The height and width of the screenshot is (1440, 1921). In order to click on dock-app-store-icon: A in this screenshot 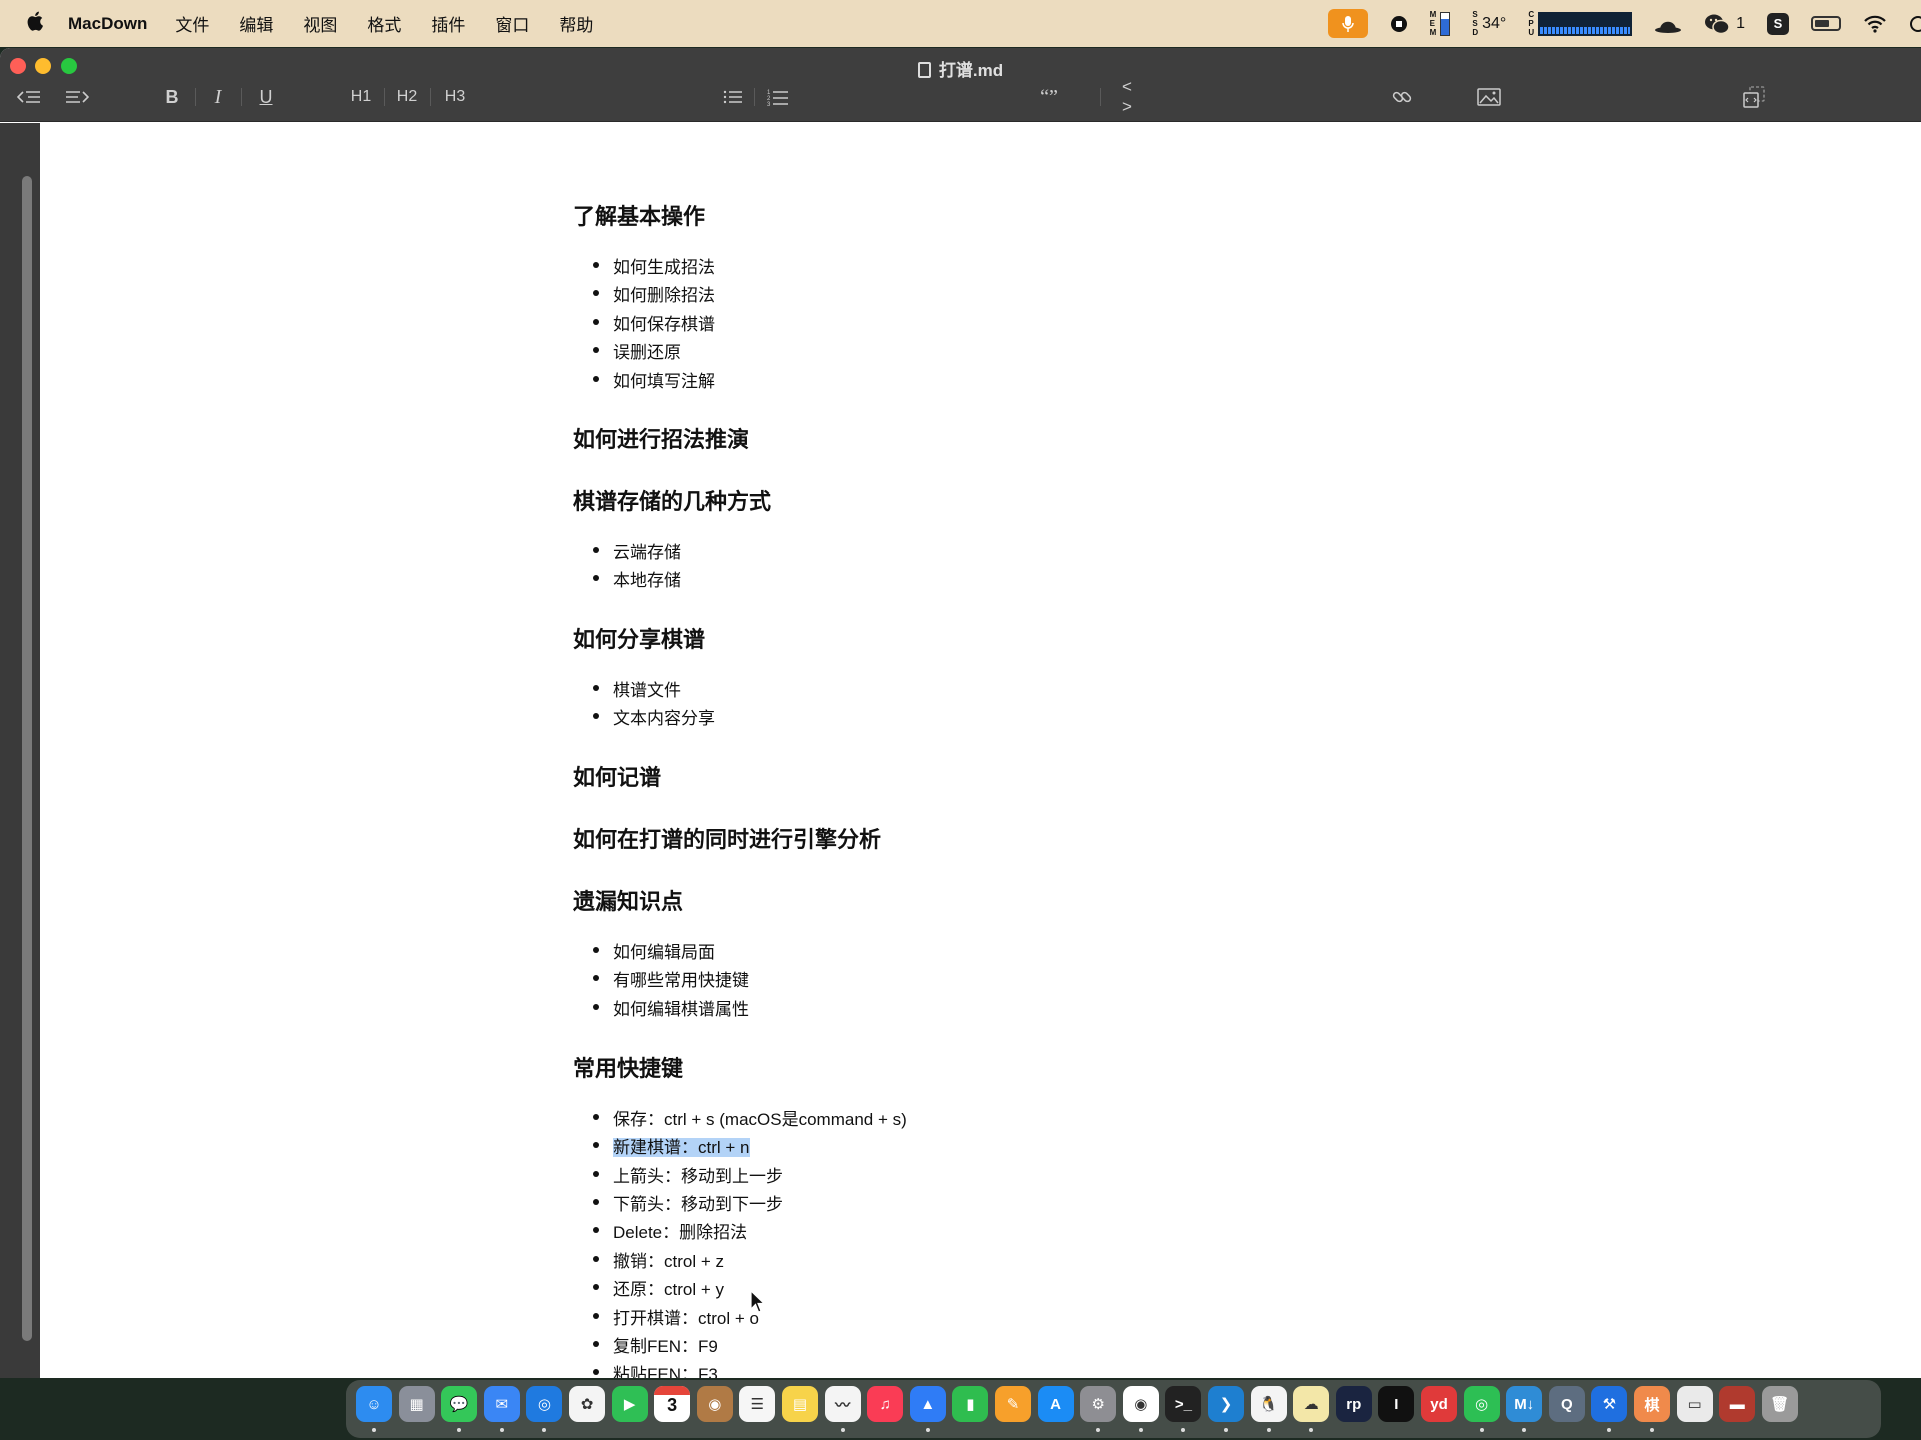, I will do `click(1055, 1404)`.